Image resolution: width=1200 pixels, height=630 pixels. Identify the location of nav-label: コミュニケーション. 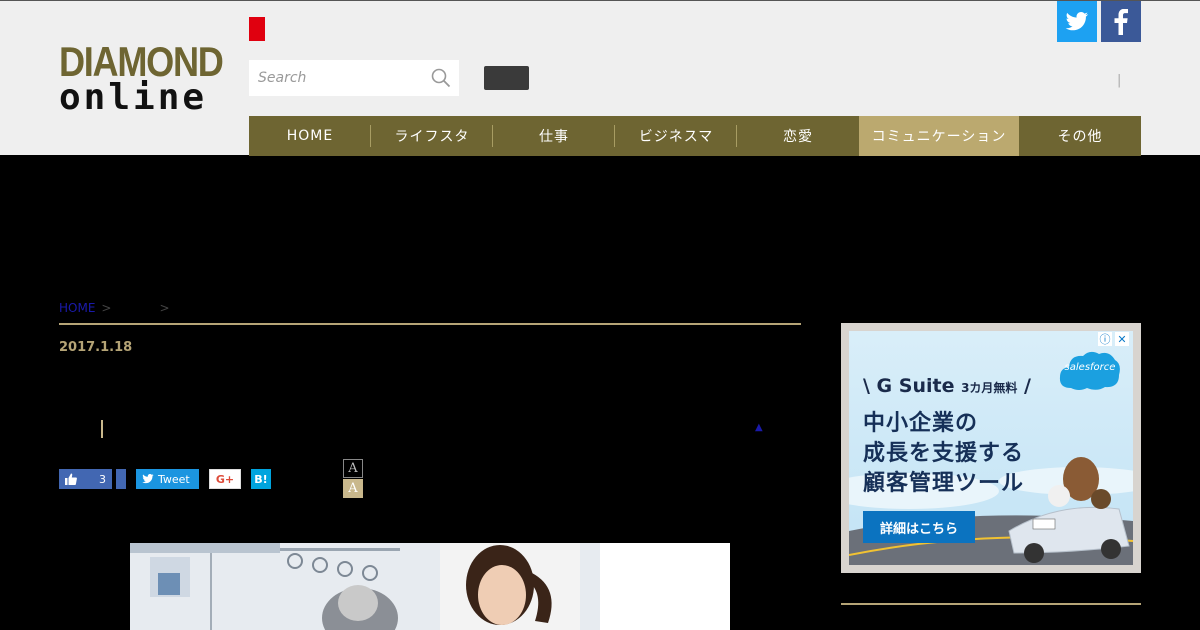
(939, 137).